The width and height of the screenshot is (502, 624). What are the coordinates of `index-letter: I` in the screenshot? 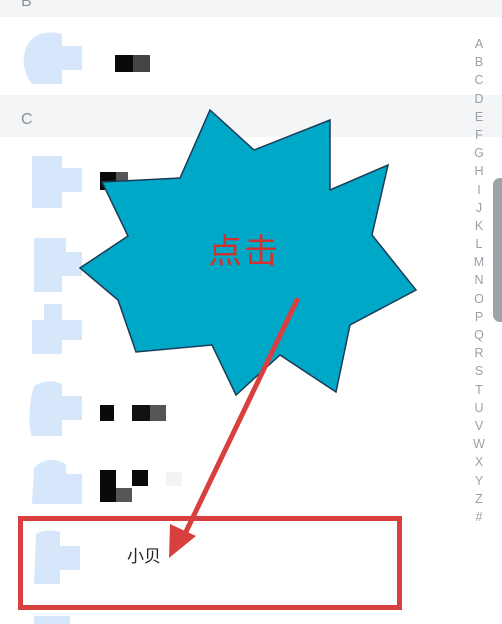 It's located at (478, 190).